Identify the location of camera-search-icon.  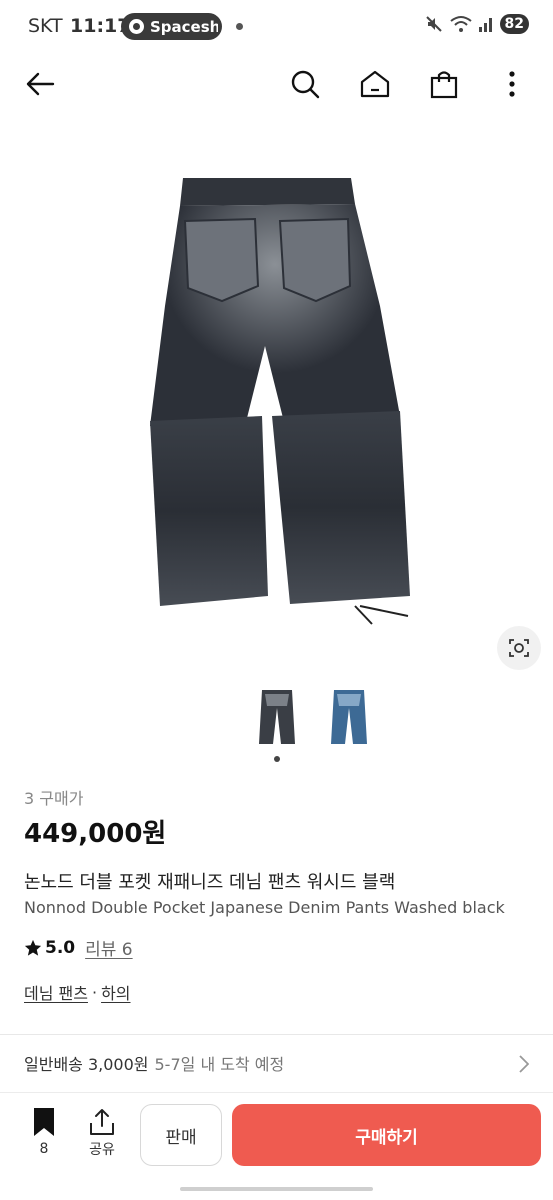
(519, 648).